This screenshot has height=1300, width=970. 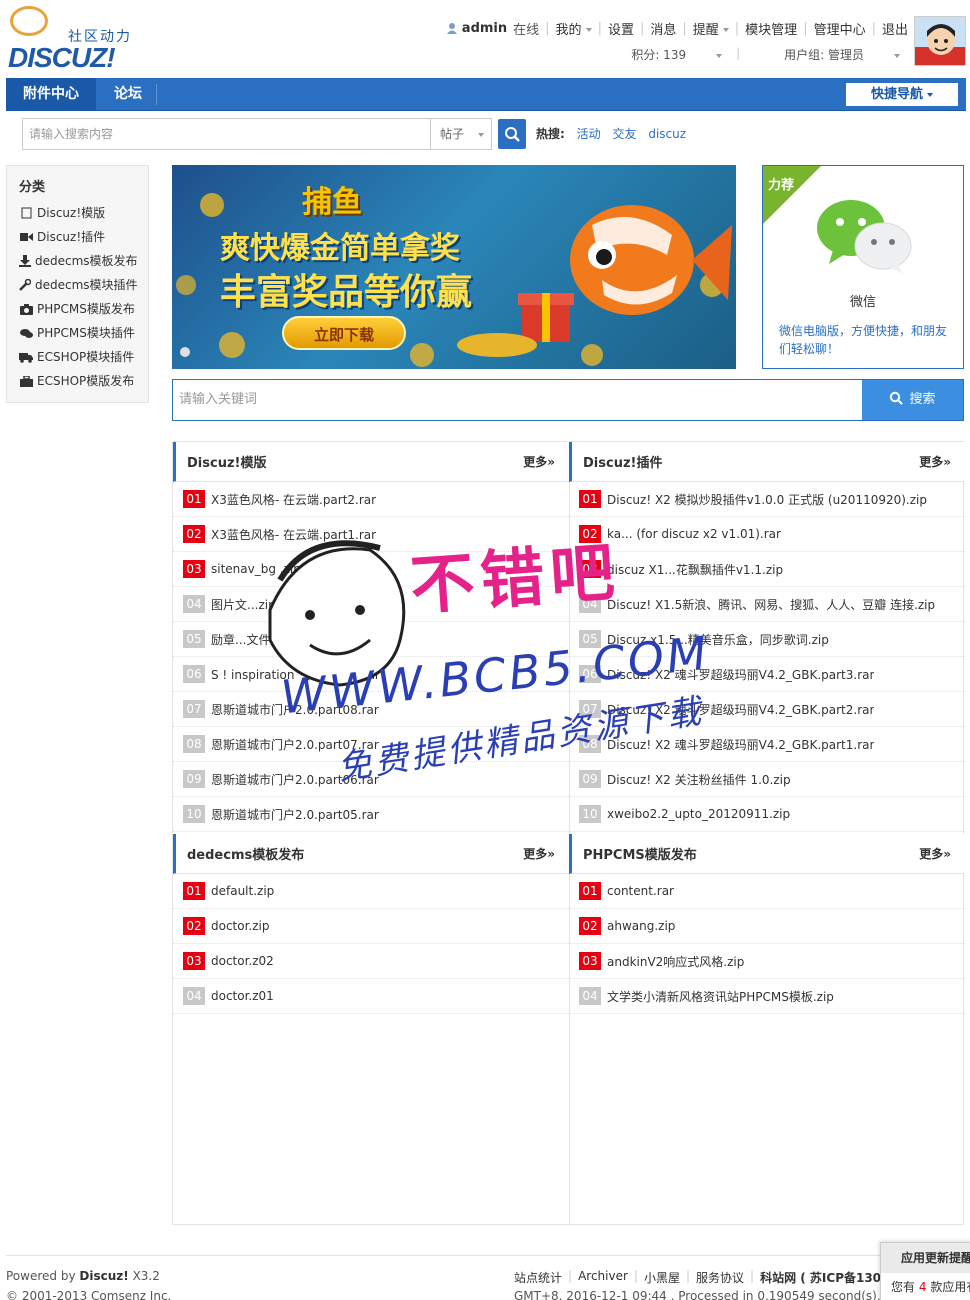 What do you see at coordinates (371, 534) in the screenshot?
I see `list-item: 02 X3蓝色风格- 在云端.part1.rar` at bounding box center [371, 534].